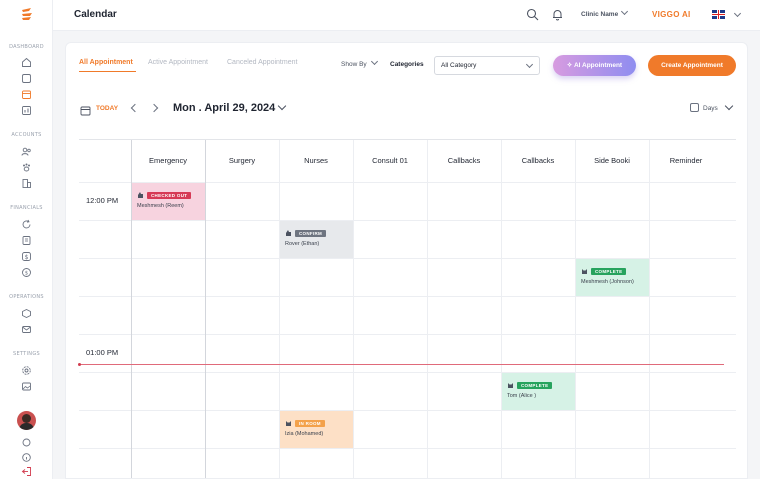  Describe the element at coordinates (407, 64) in the screenshot. I see `categories-label: Categories` at that location.